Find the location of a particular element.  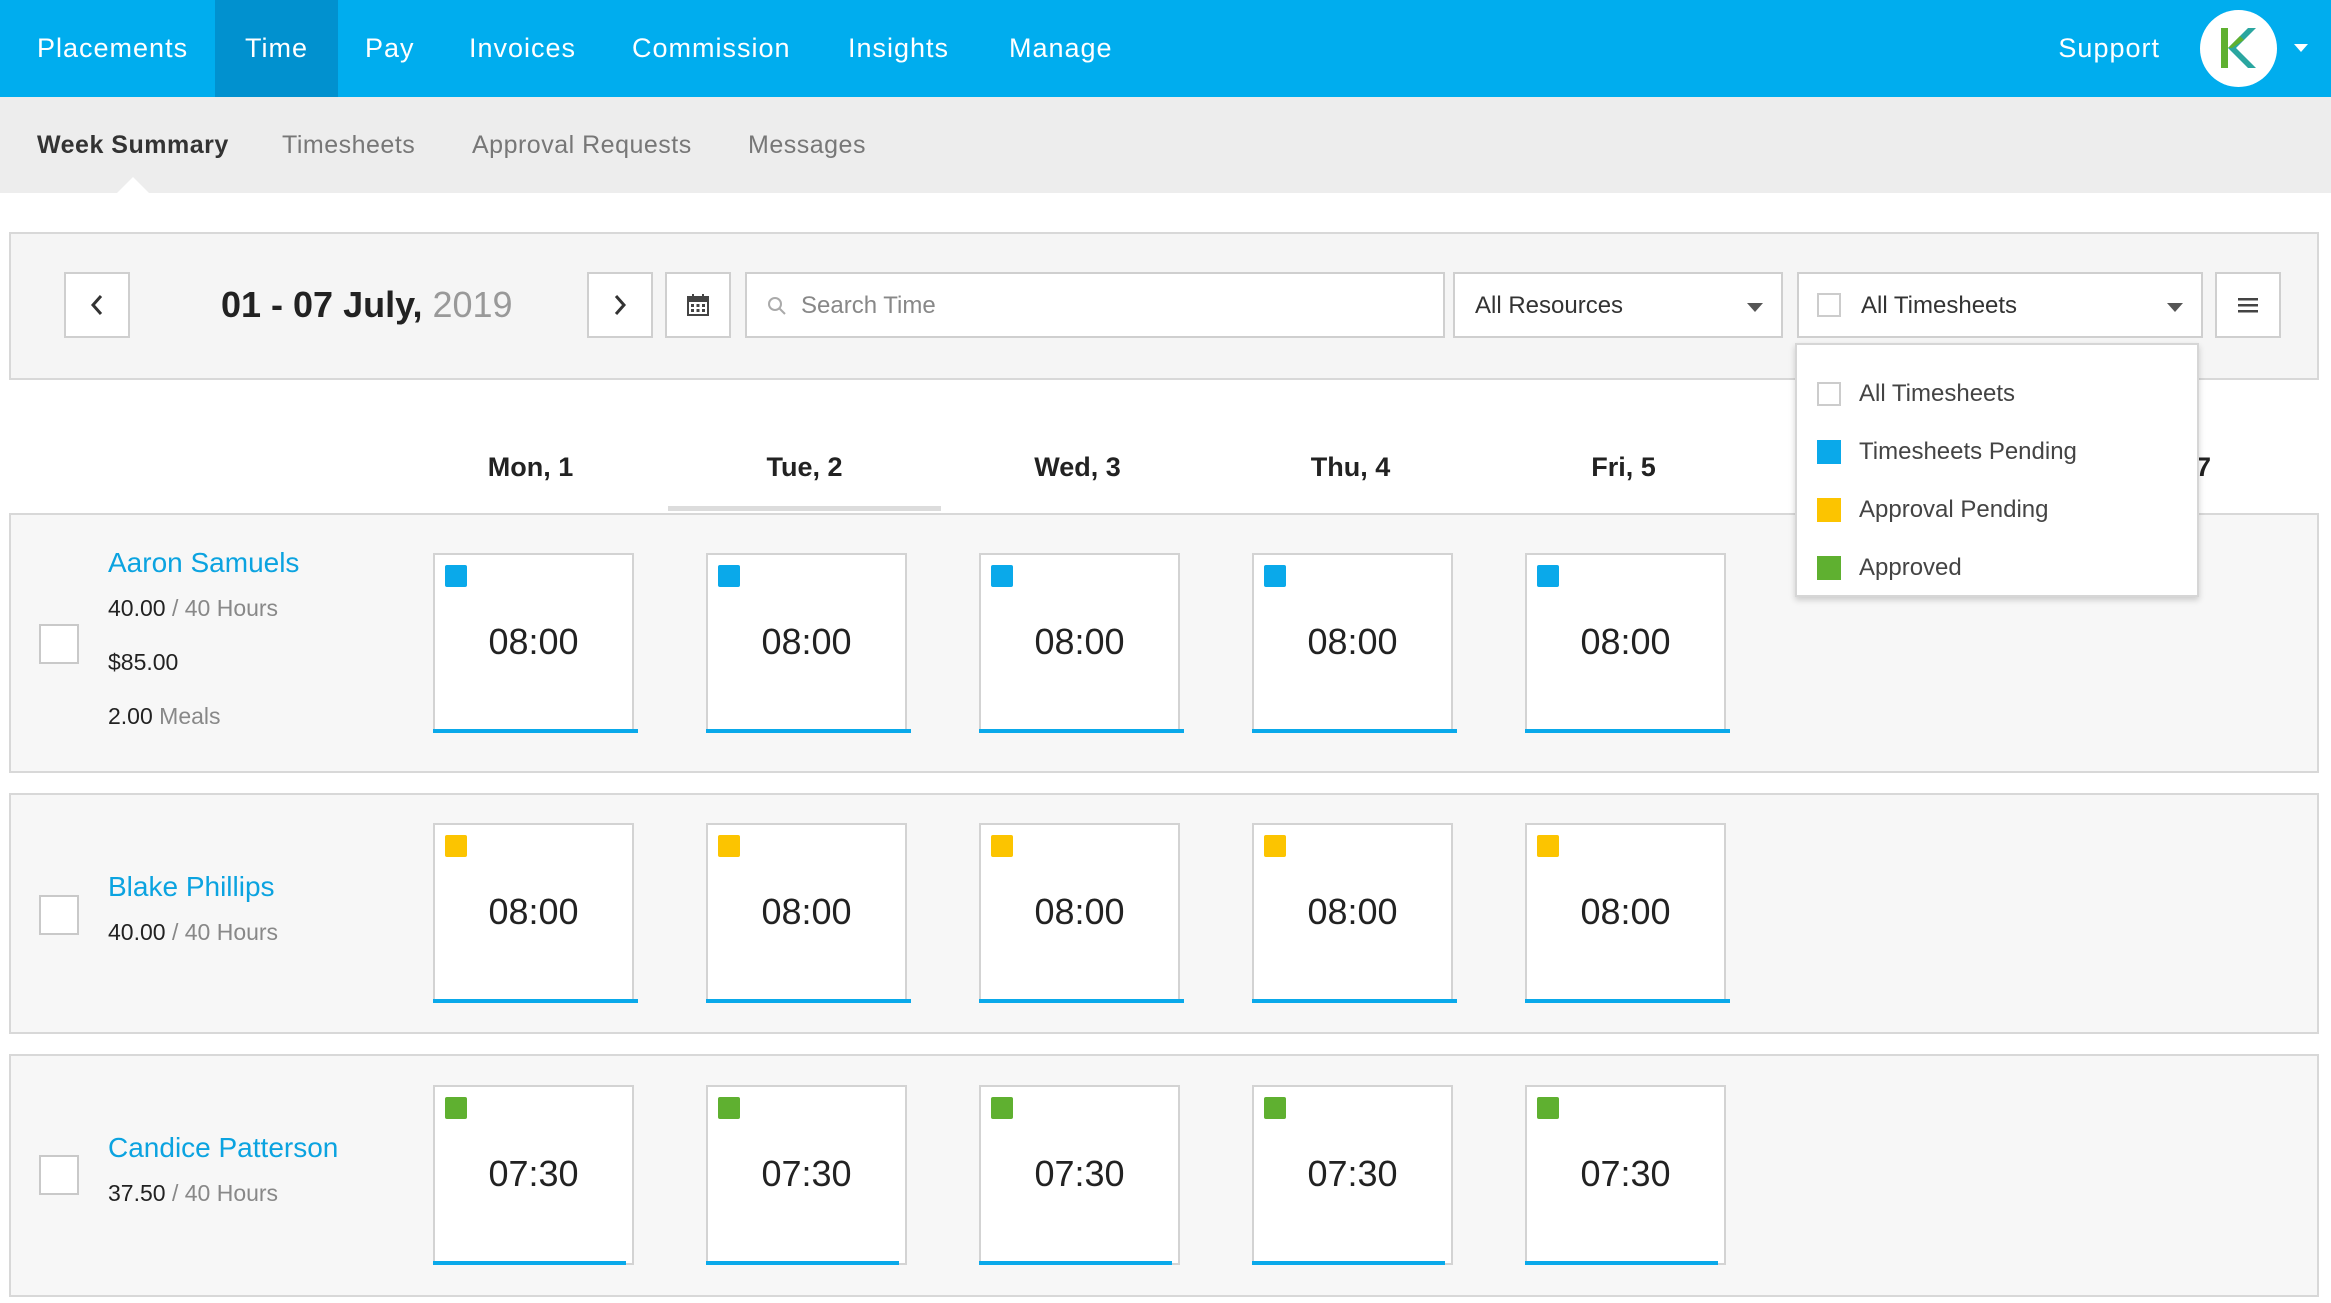

day-header-thu: Thu, 4 is located at coordinates (1350, 467).